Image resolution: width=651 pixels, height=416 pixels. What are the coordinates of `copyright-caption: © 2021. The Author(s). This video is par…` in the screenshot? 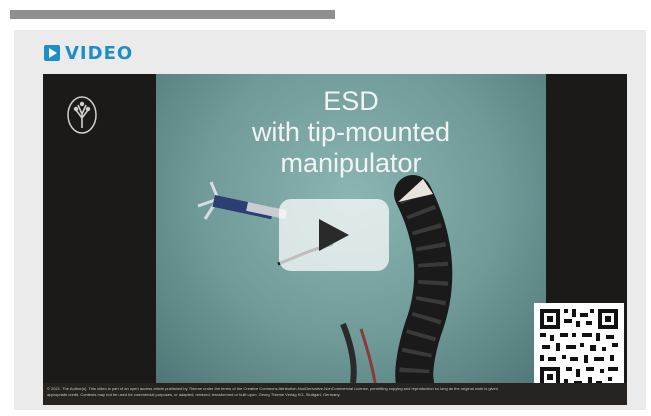 It's located at (272, 391).